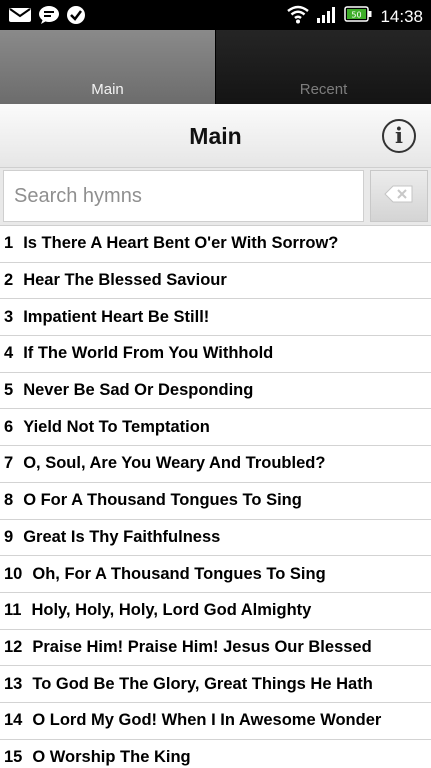  Describe the element at coordinates (9, 390) in the screenshot. I see `hymn-number: 5` at that location.